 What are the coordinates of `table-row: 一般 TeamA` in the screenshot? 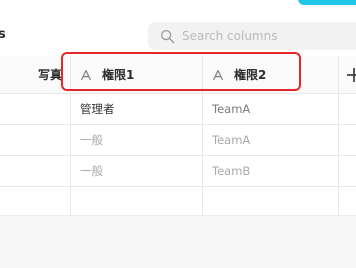 It's located at (178, 140).